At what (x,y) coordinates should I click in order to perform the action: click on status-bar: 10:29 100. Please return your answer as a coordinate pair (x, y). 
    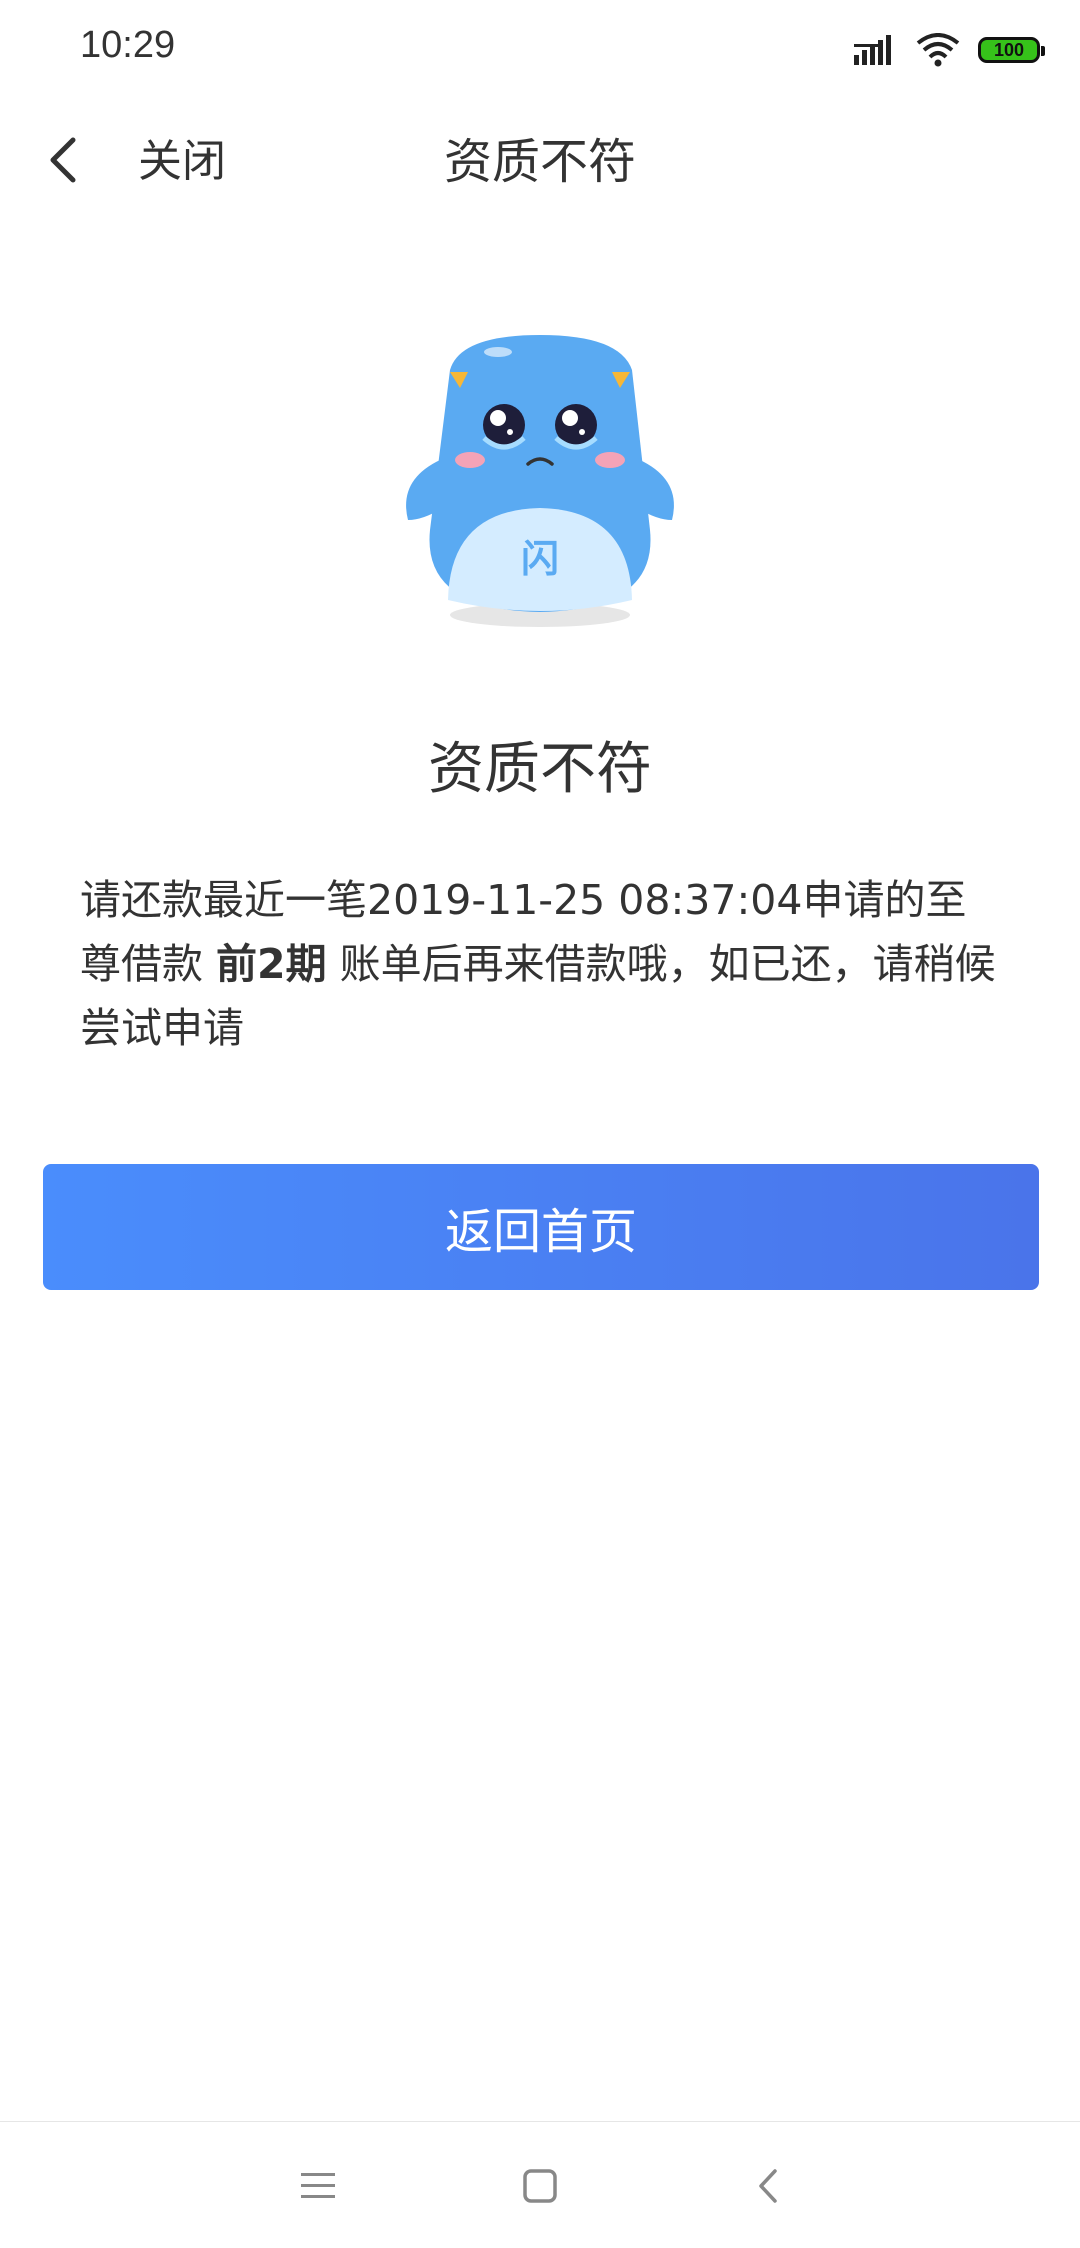
    Looking at the image, I should click on (540, 50).